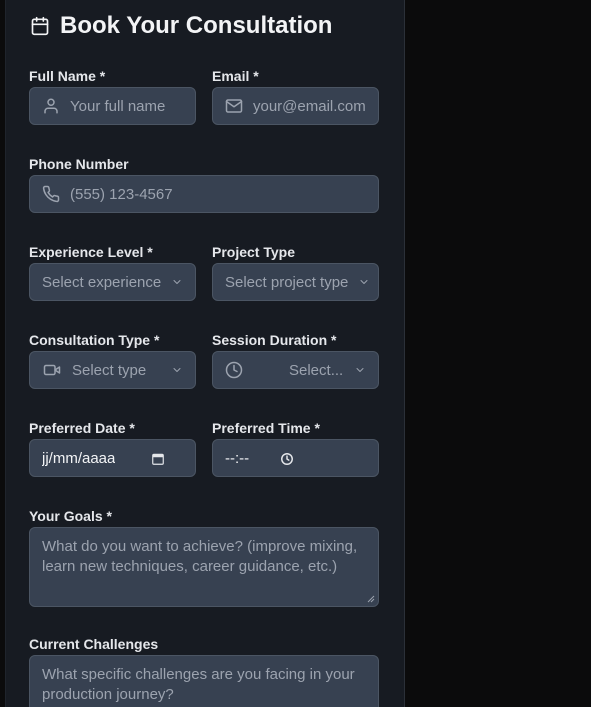 The width and height of the screenshot is (591, 707). What do you see at coordinates (266, 428) in the screenshot?
I see `preferred-time-label: Preferred Time *` at bounding box center [266, 428].